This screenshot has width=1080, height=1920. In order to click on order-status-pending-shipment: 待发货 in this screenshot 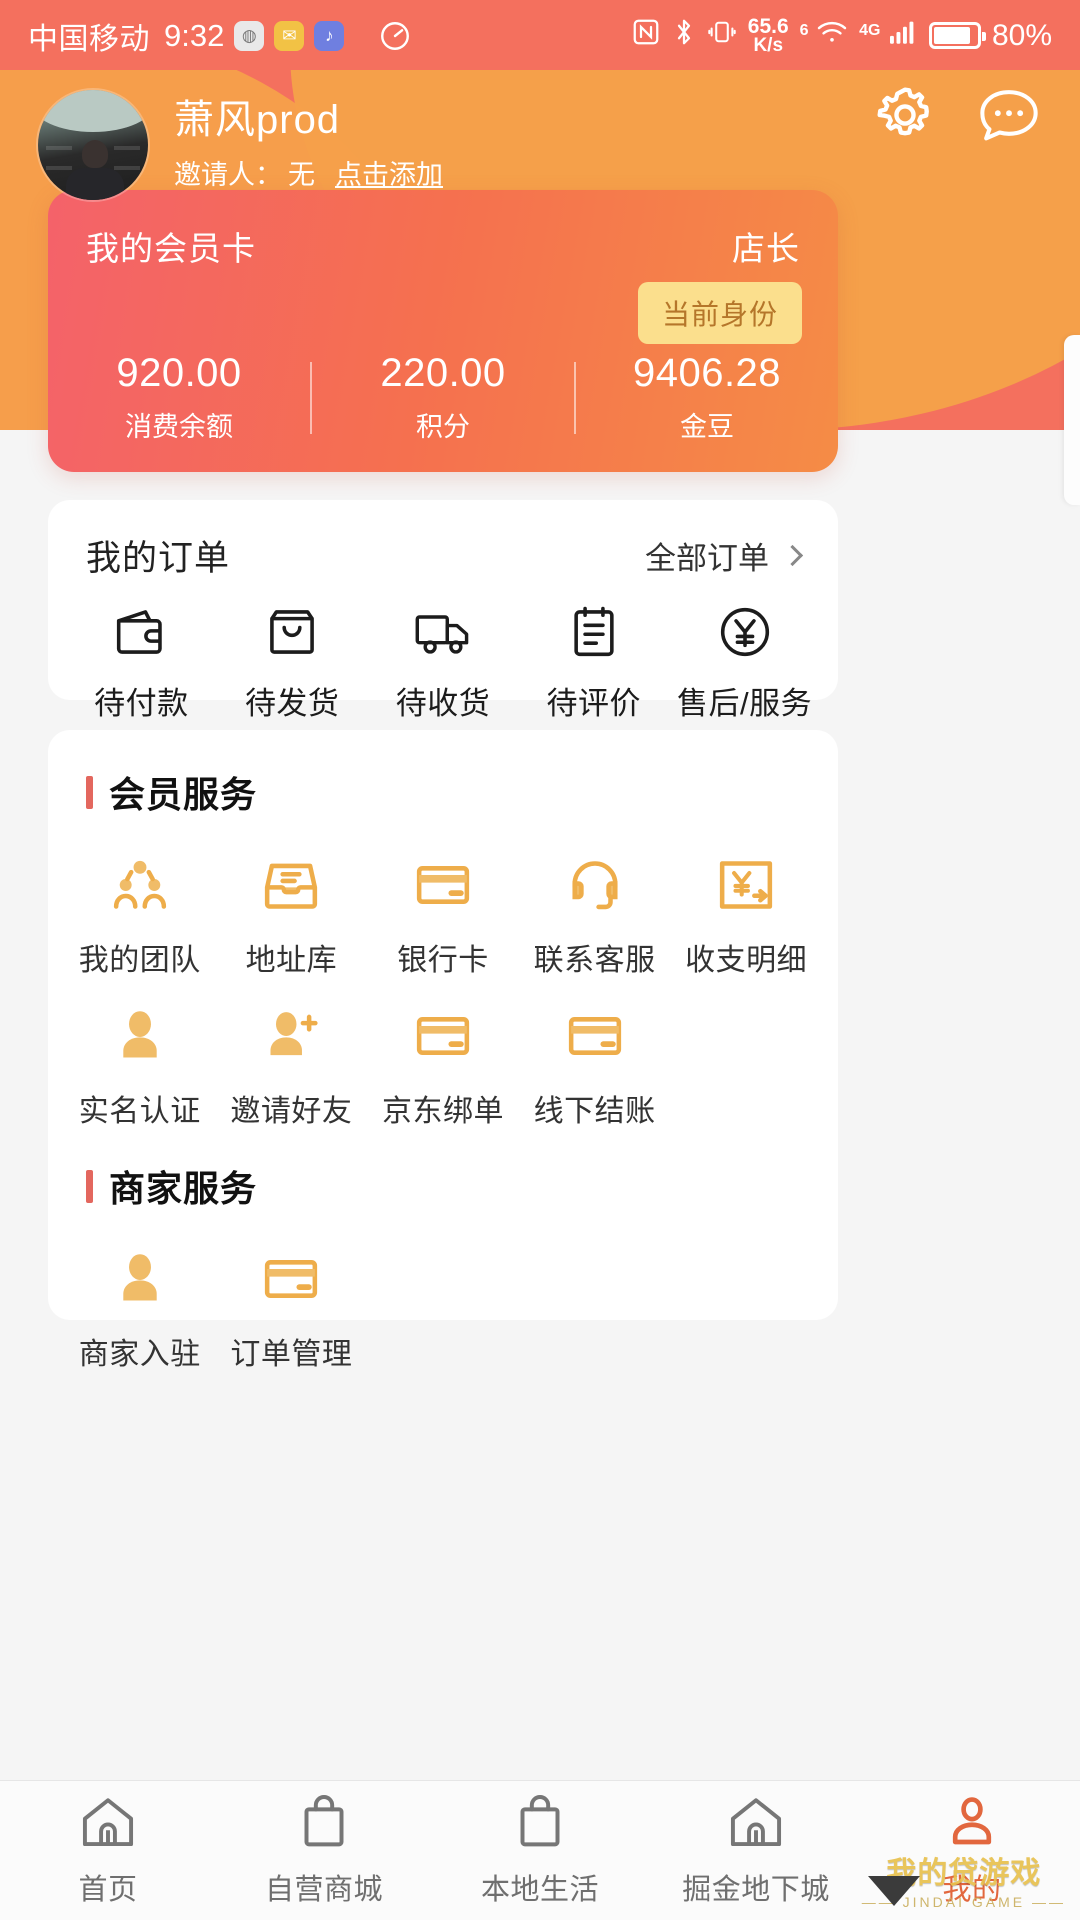, I will do `click(292, 663)`.